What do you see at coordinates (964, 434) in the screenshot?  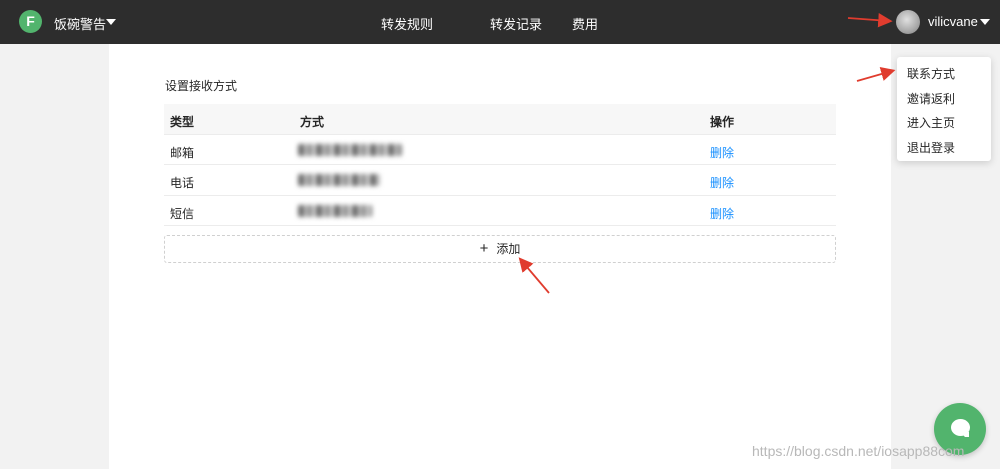 I see `chat-bubble-tail` at bounding box center [964, 434].